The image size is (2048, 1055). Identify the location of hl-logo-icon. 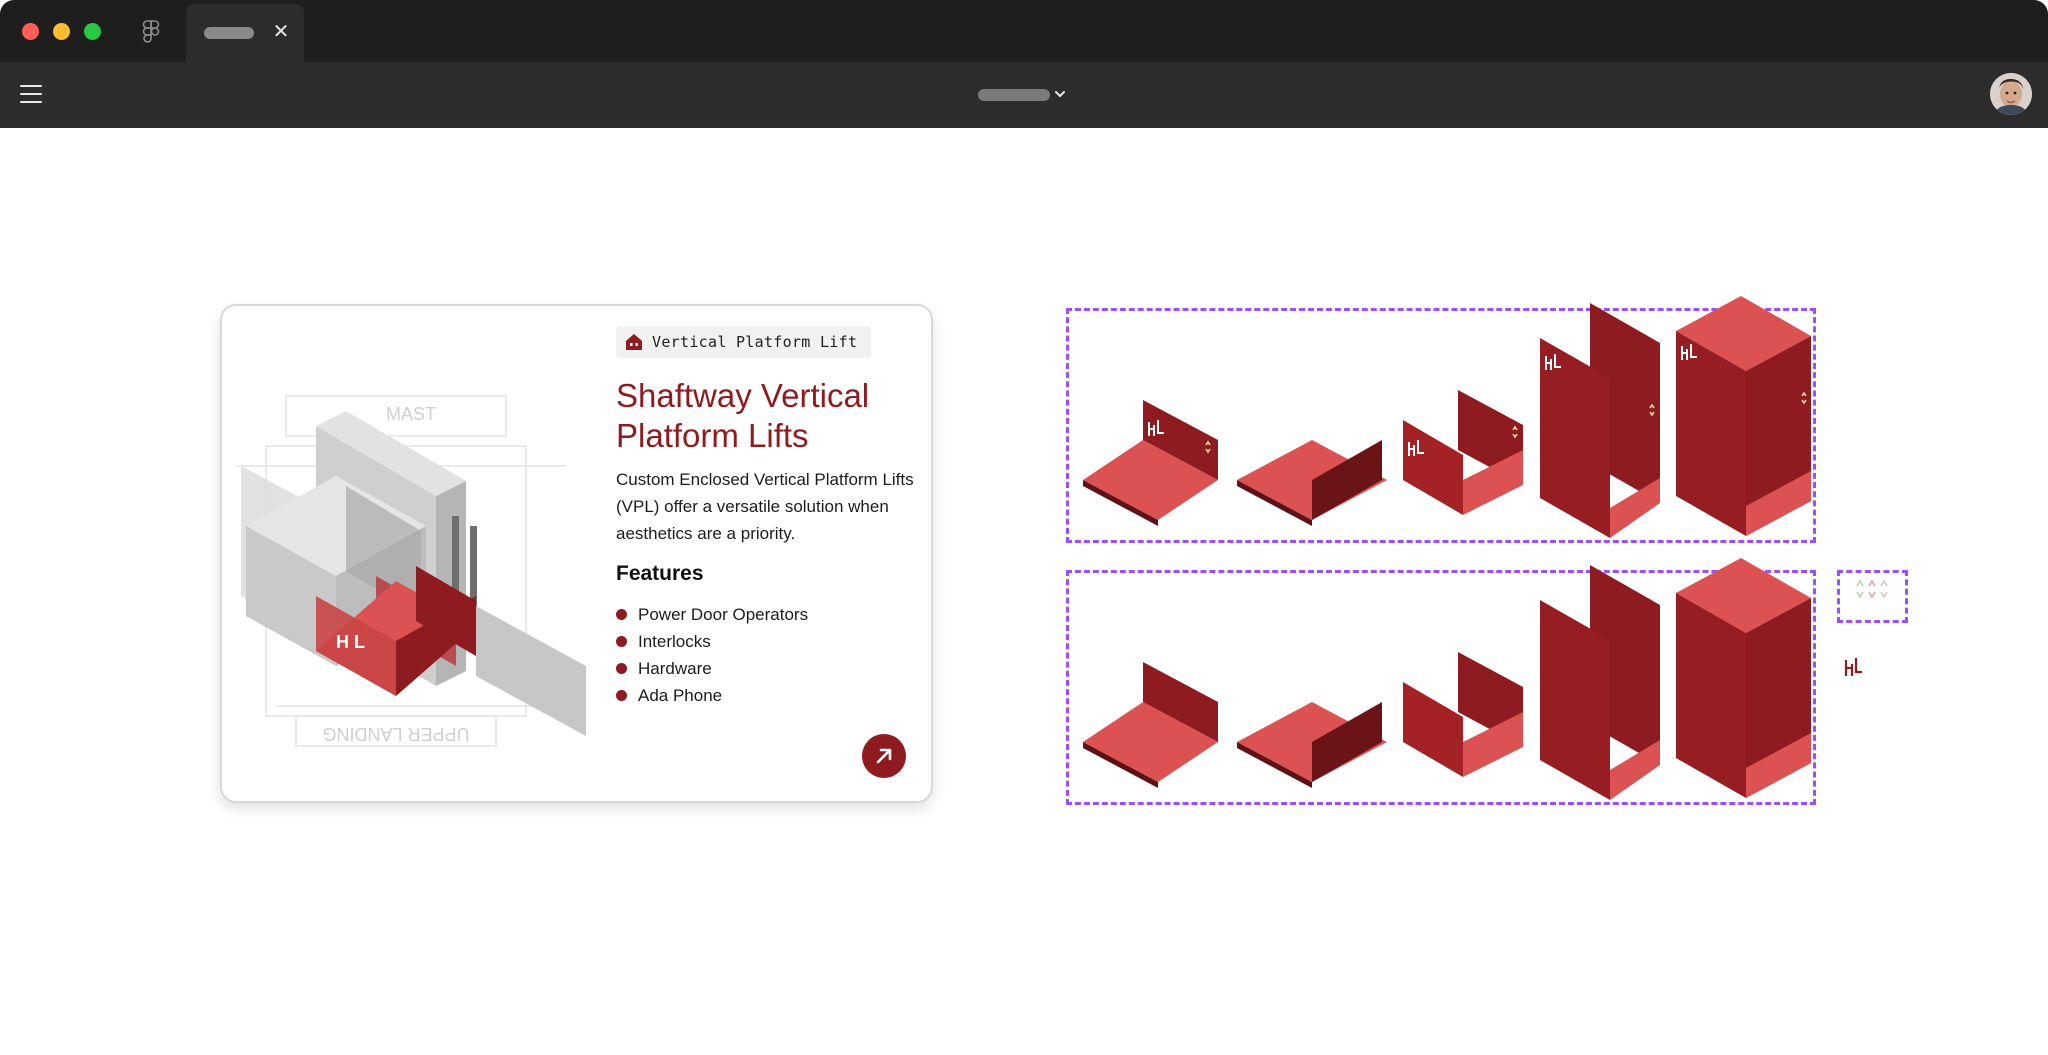
(1853, 667).